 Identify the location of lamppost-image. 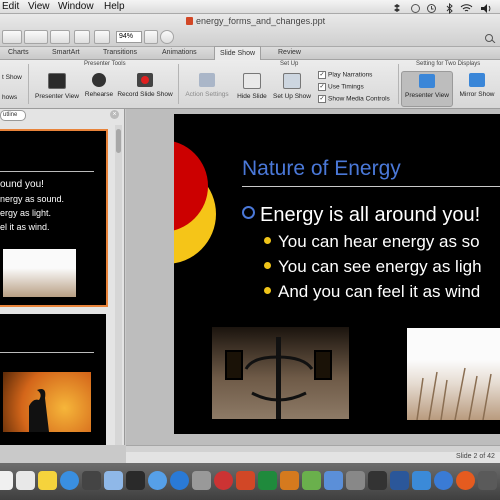
(280, 373).